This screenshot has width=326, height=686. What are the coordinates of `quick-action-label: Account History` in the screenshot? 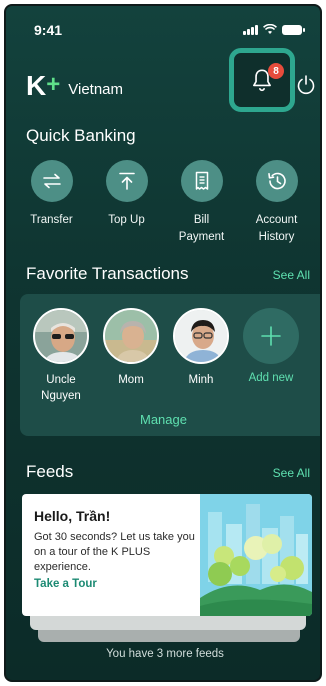 It's located at (276, 228).